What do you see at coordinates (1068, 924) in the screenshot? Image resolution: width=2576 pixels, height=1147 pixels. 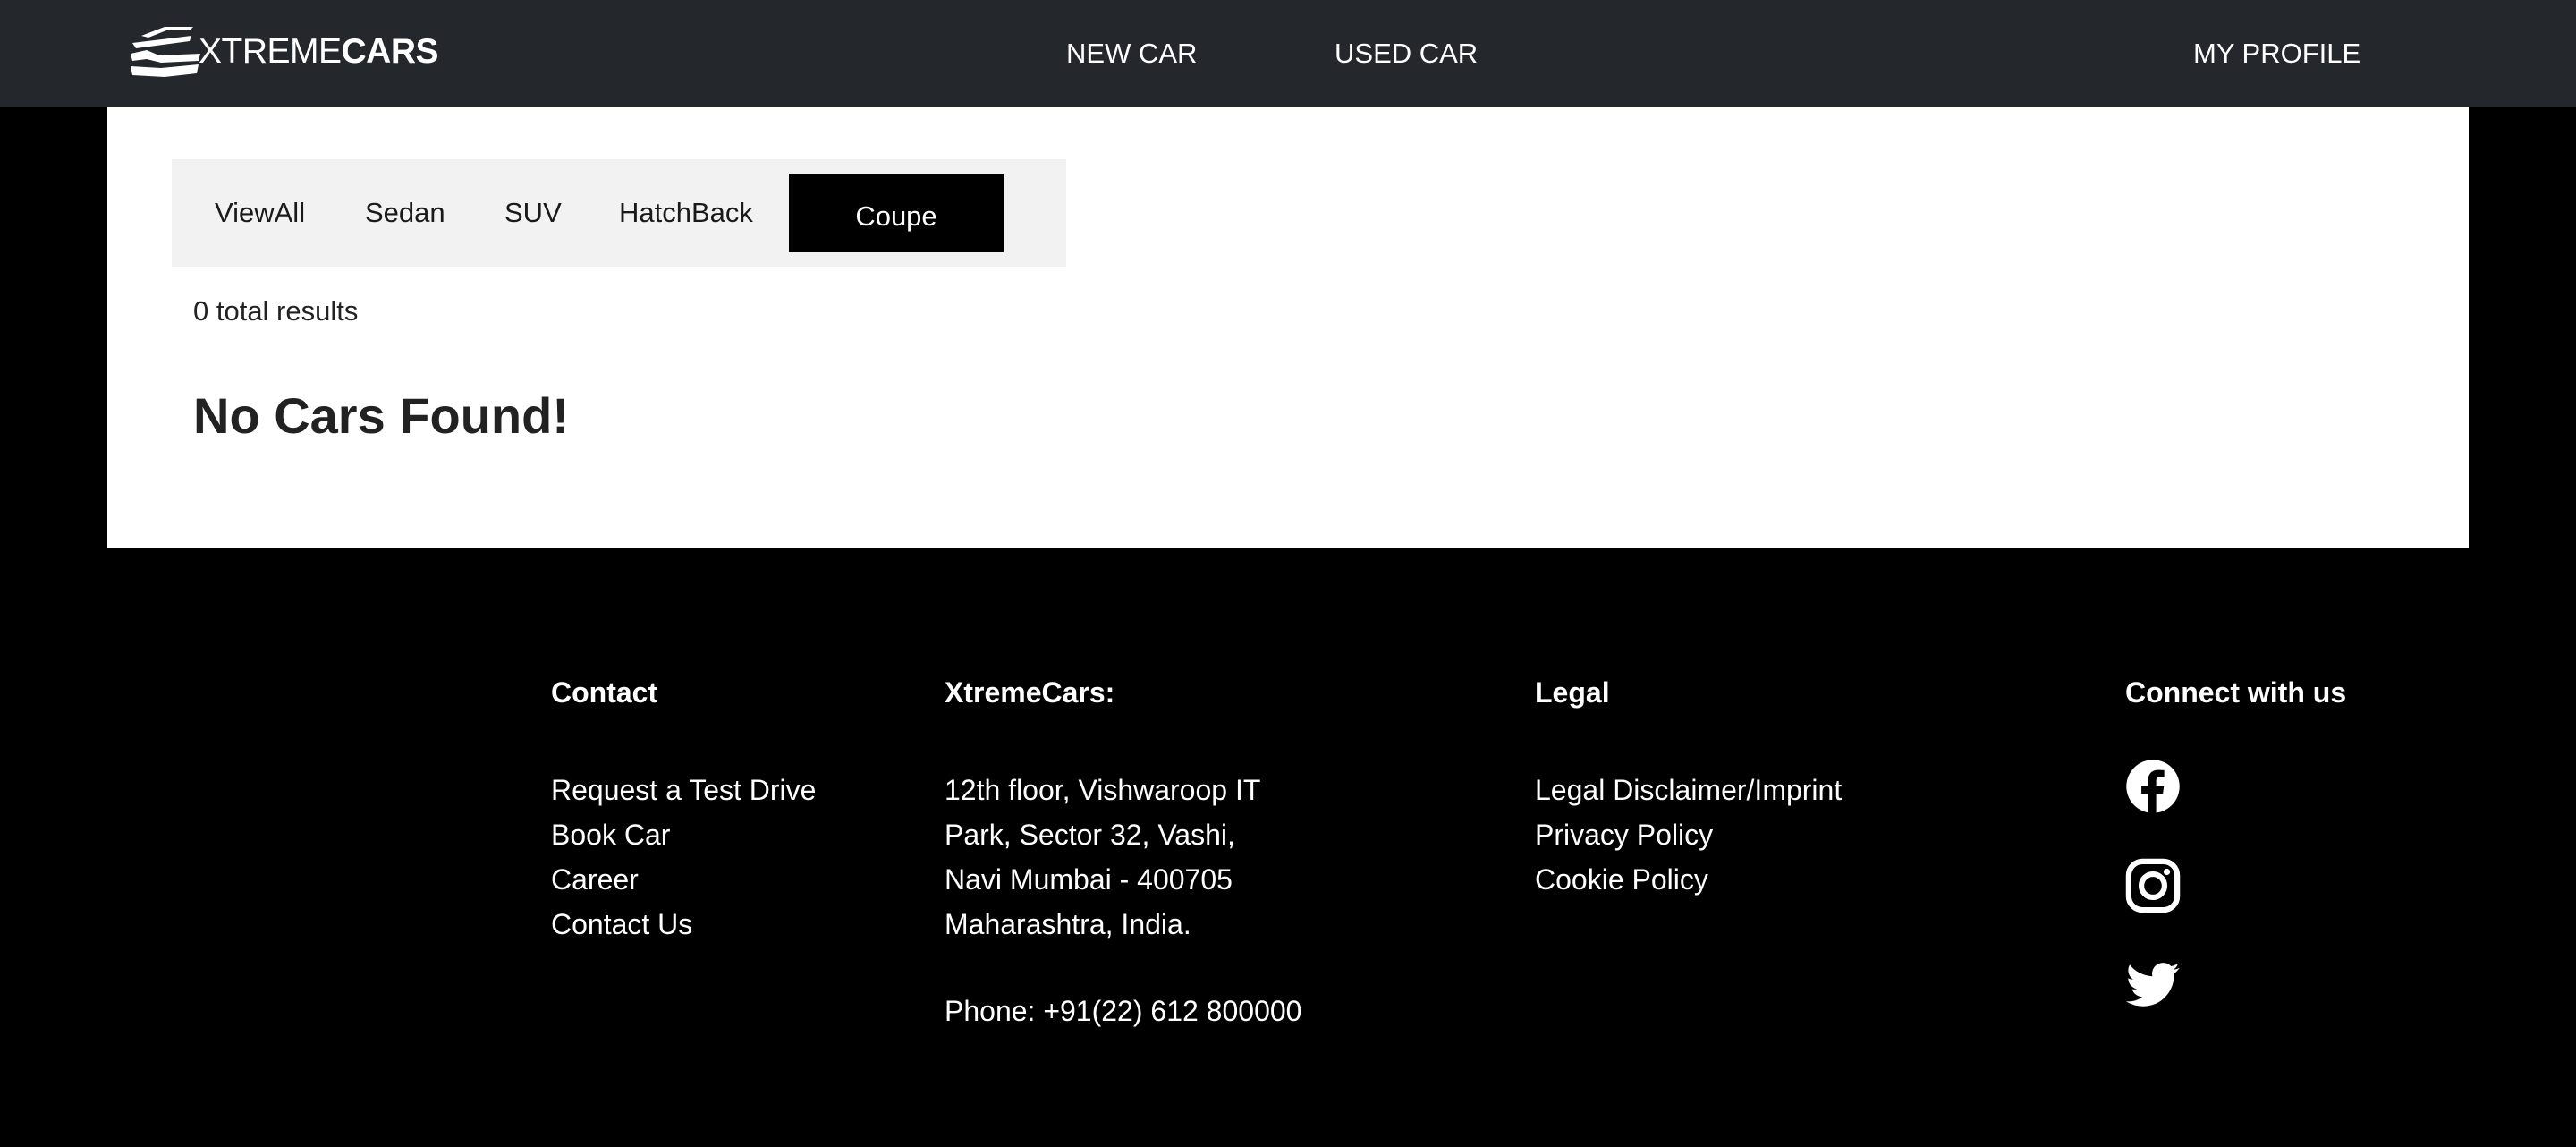 I see `address-line: Maharashtra, India.` at bounding box center [1068, 924].